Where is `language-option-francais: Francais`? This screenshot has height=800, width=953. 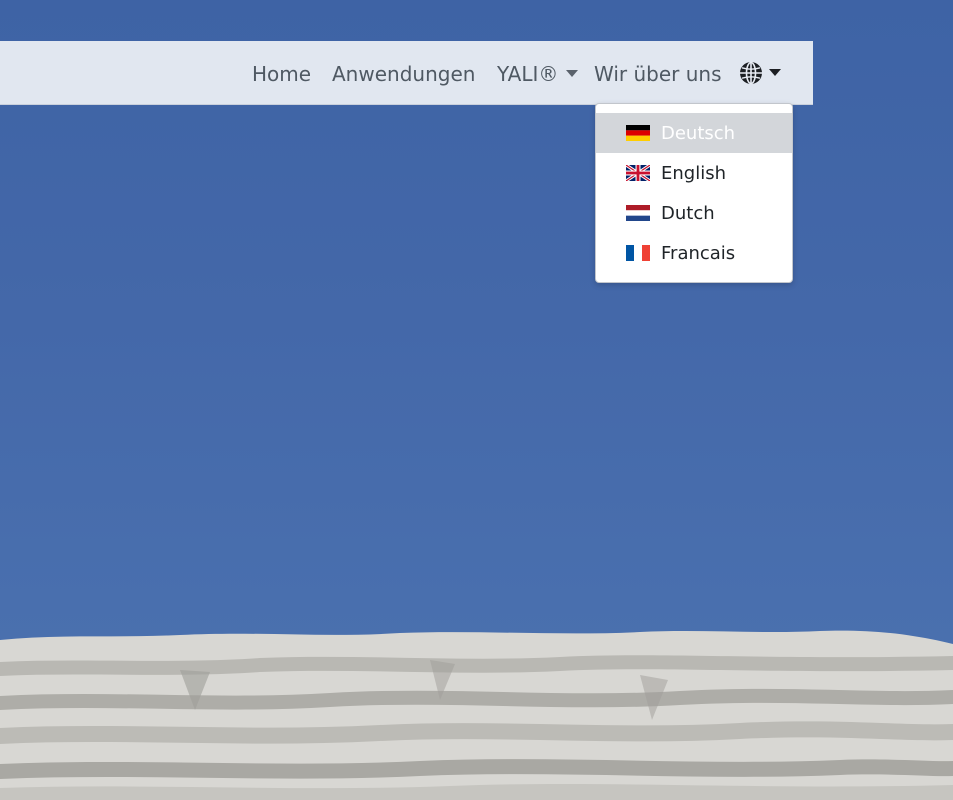
language-option-francais: Francais is located at coordinates (694, 253).